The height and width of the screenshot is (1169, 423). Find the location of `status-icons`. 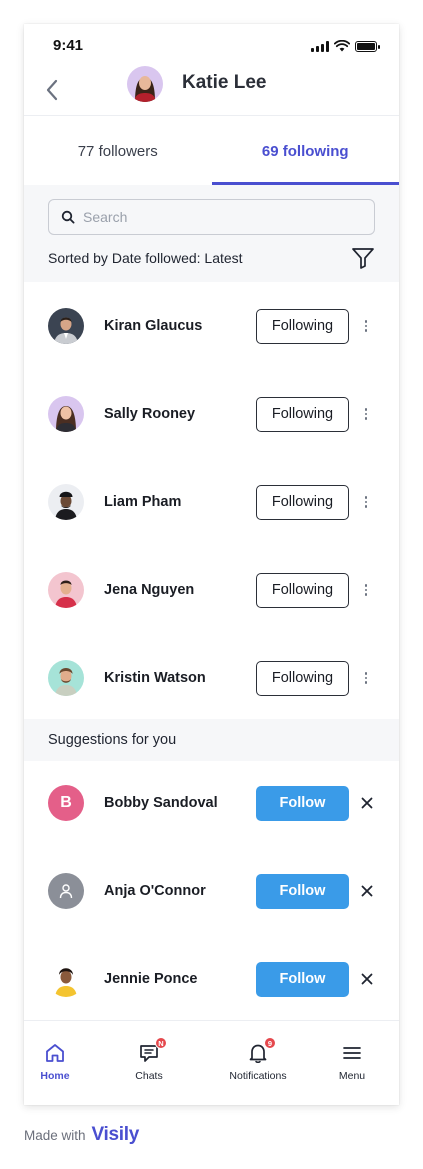

status-icons is located at coordinates (345, 46).